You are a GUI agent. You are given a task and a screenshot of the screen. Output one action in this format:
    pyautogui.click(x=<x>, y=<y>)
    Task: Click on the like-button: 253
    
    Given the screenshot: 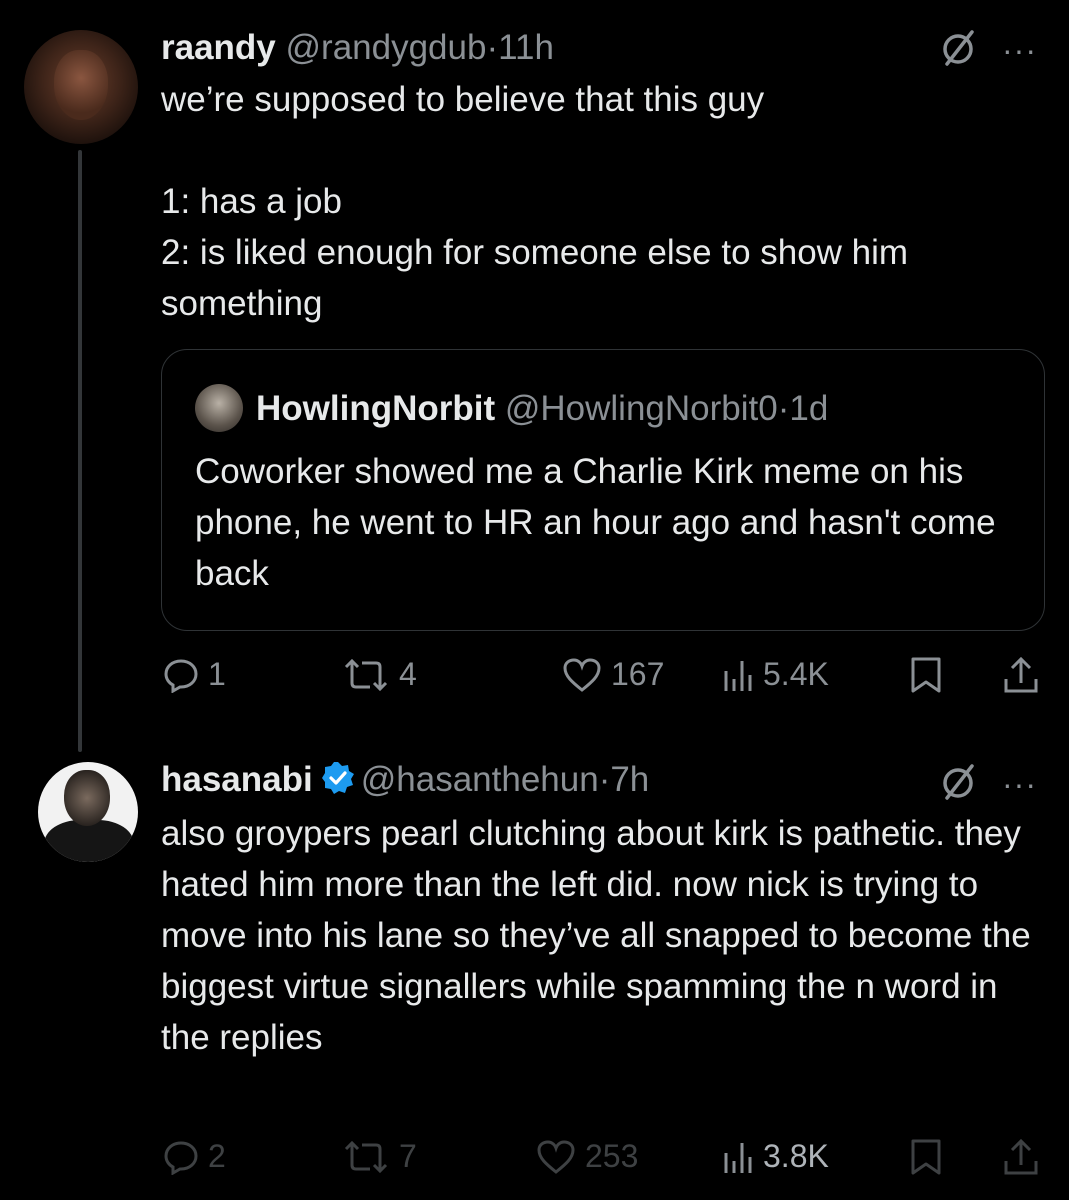 What is the action you would take?
    pyautogui.click(x=587, y=1156)
    